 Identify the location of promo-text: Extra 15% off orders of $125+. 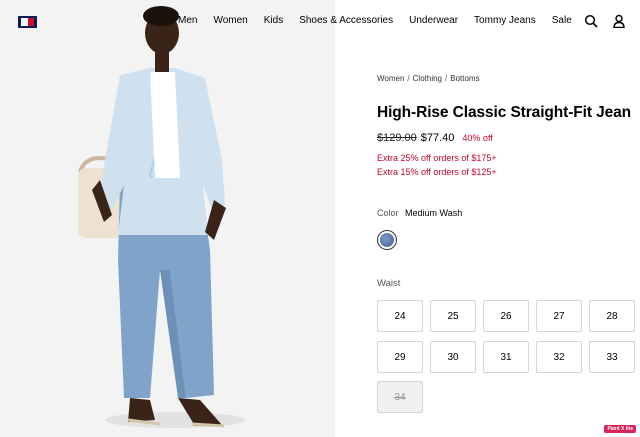
(437, 172).